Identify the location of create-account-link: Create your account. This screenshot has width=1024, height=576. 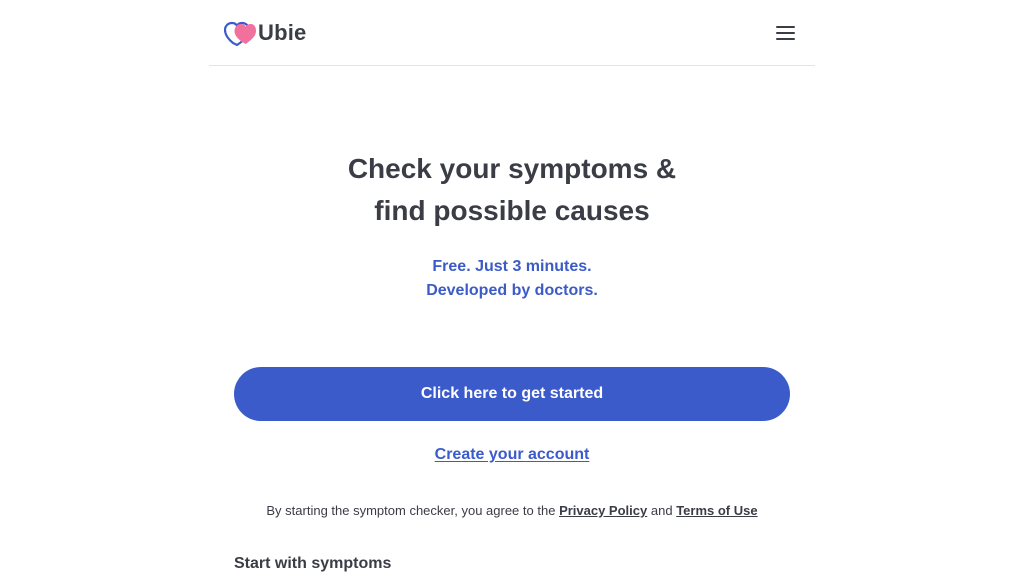
(512, 455).